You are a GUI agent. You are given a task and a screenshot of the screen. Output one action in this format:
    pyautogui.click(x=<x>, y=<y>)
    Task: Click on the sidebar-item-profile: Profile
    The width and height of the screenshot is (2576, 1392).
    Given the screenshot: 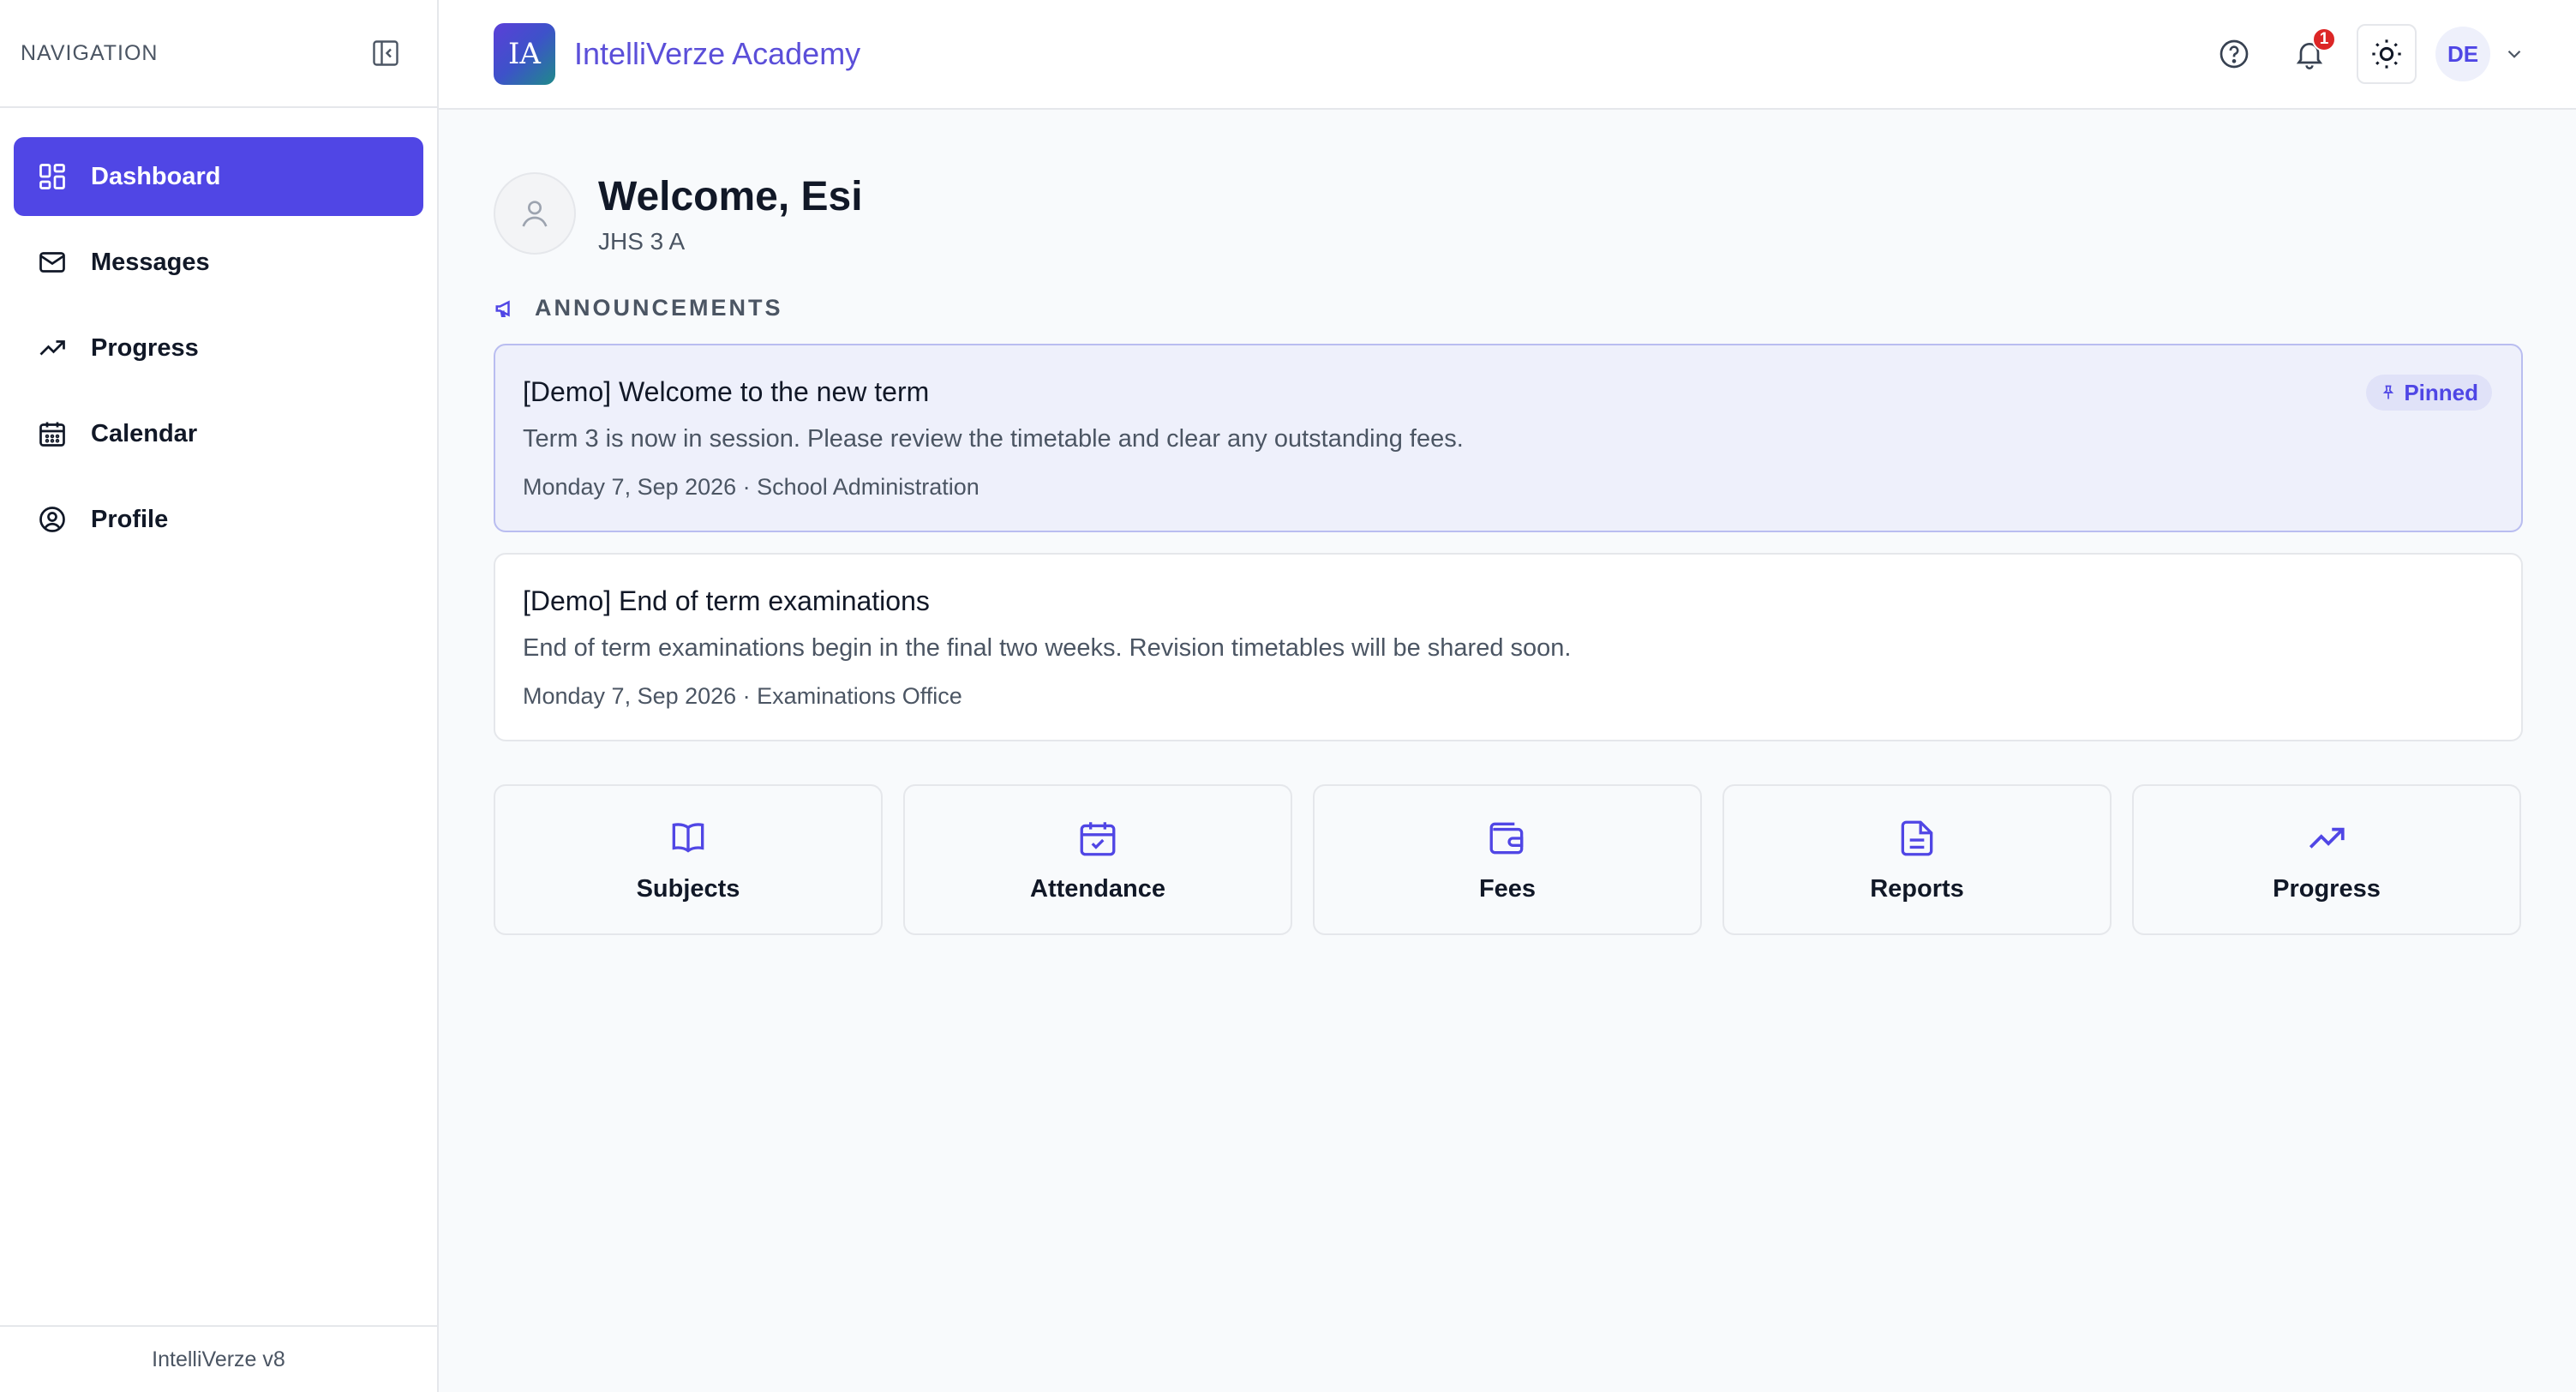 What is the action you would take?
    pyautogui.click(x=218, y=519)
    